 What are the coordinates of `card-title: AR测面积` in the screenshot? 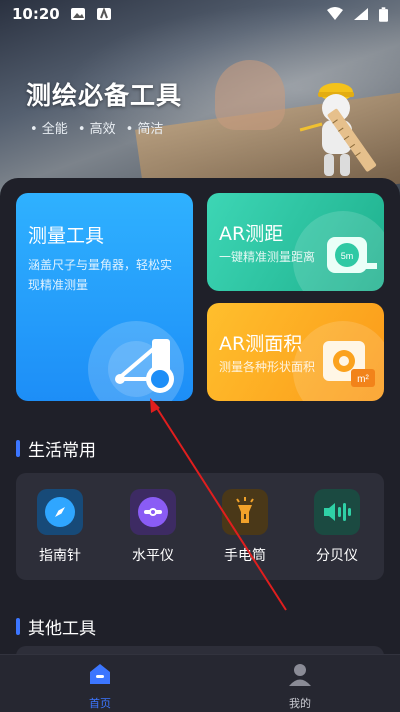 It's located at (261, 344).